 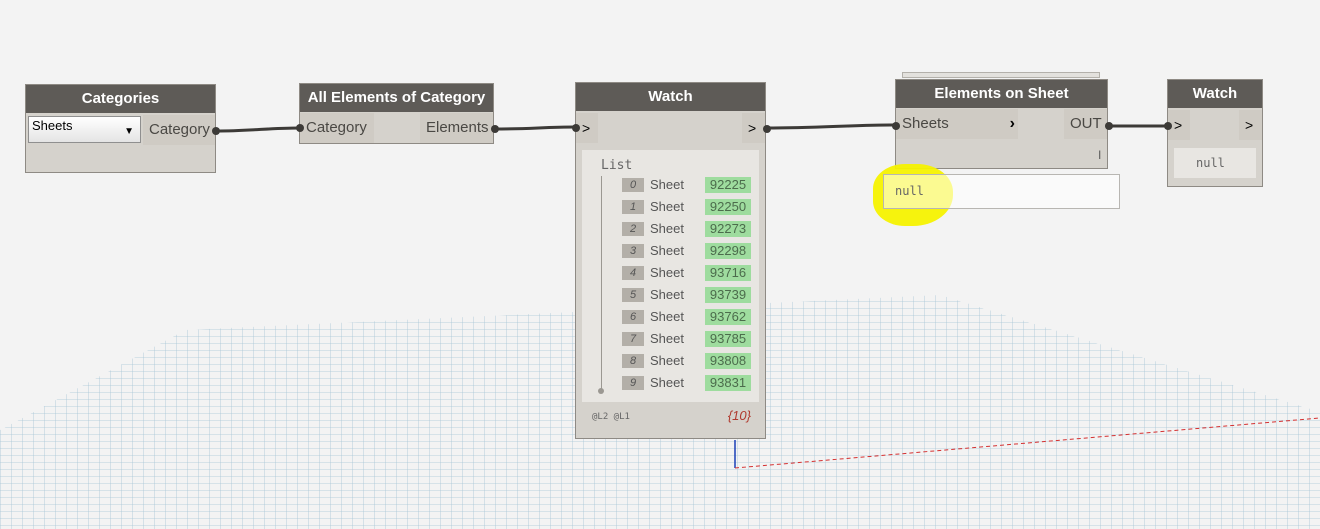 What do you see at coordinates (633, 185) in the screenshot?
I see `item-index: 0` at bounding box center [633, 185].